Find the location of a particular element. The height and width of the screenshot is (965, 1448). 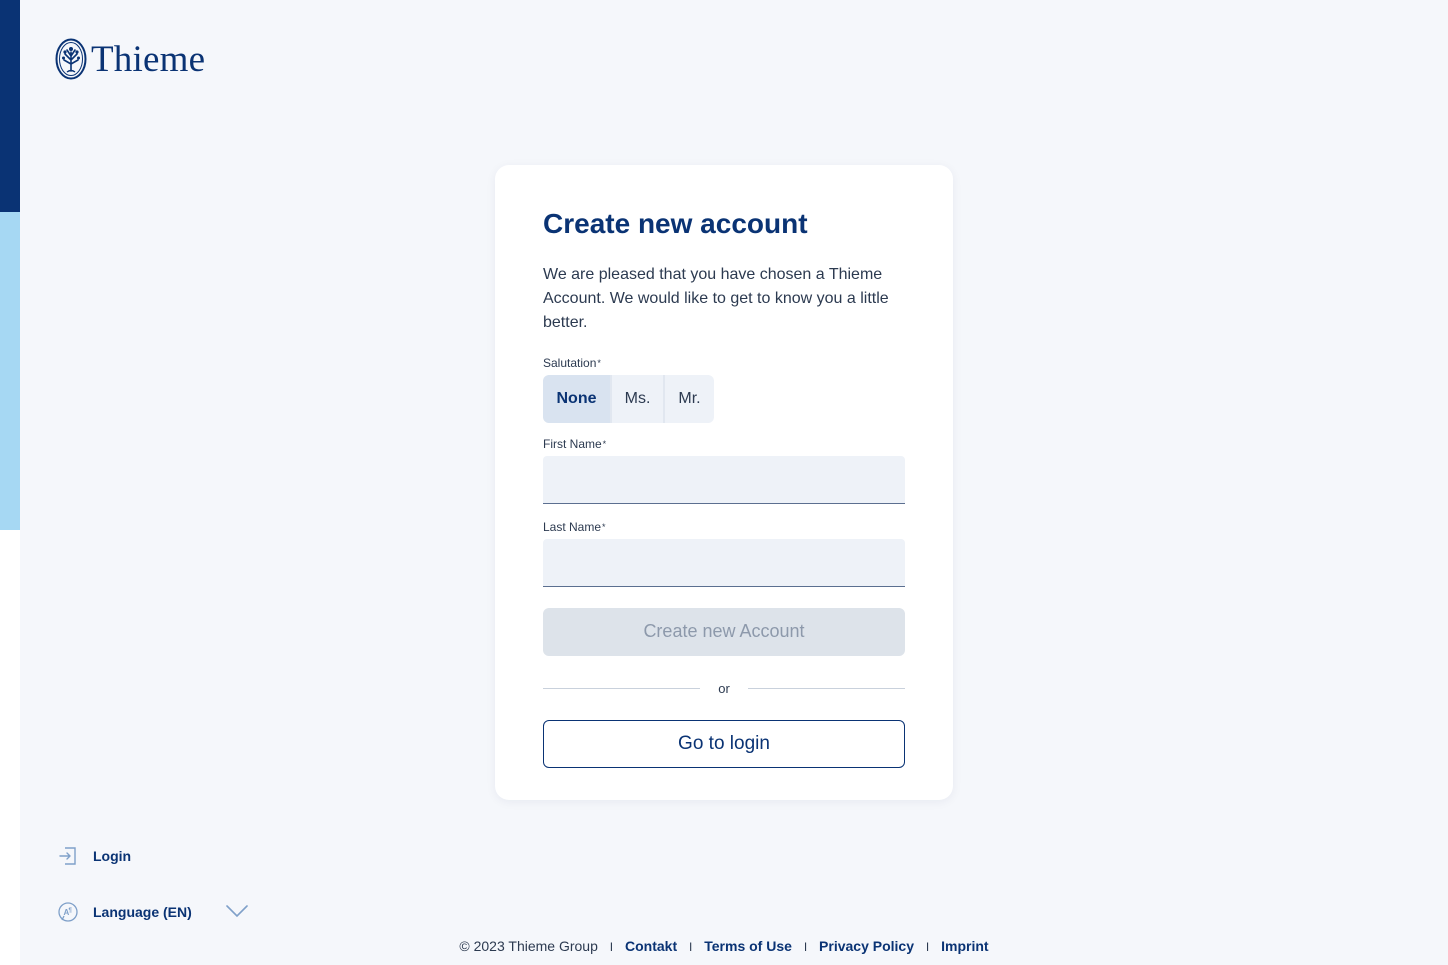

last-name-field is located at coordinates (724, 562).